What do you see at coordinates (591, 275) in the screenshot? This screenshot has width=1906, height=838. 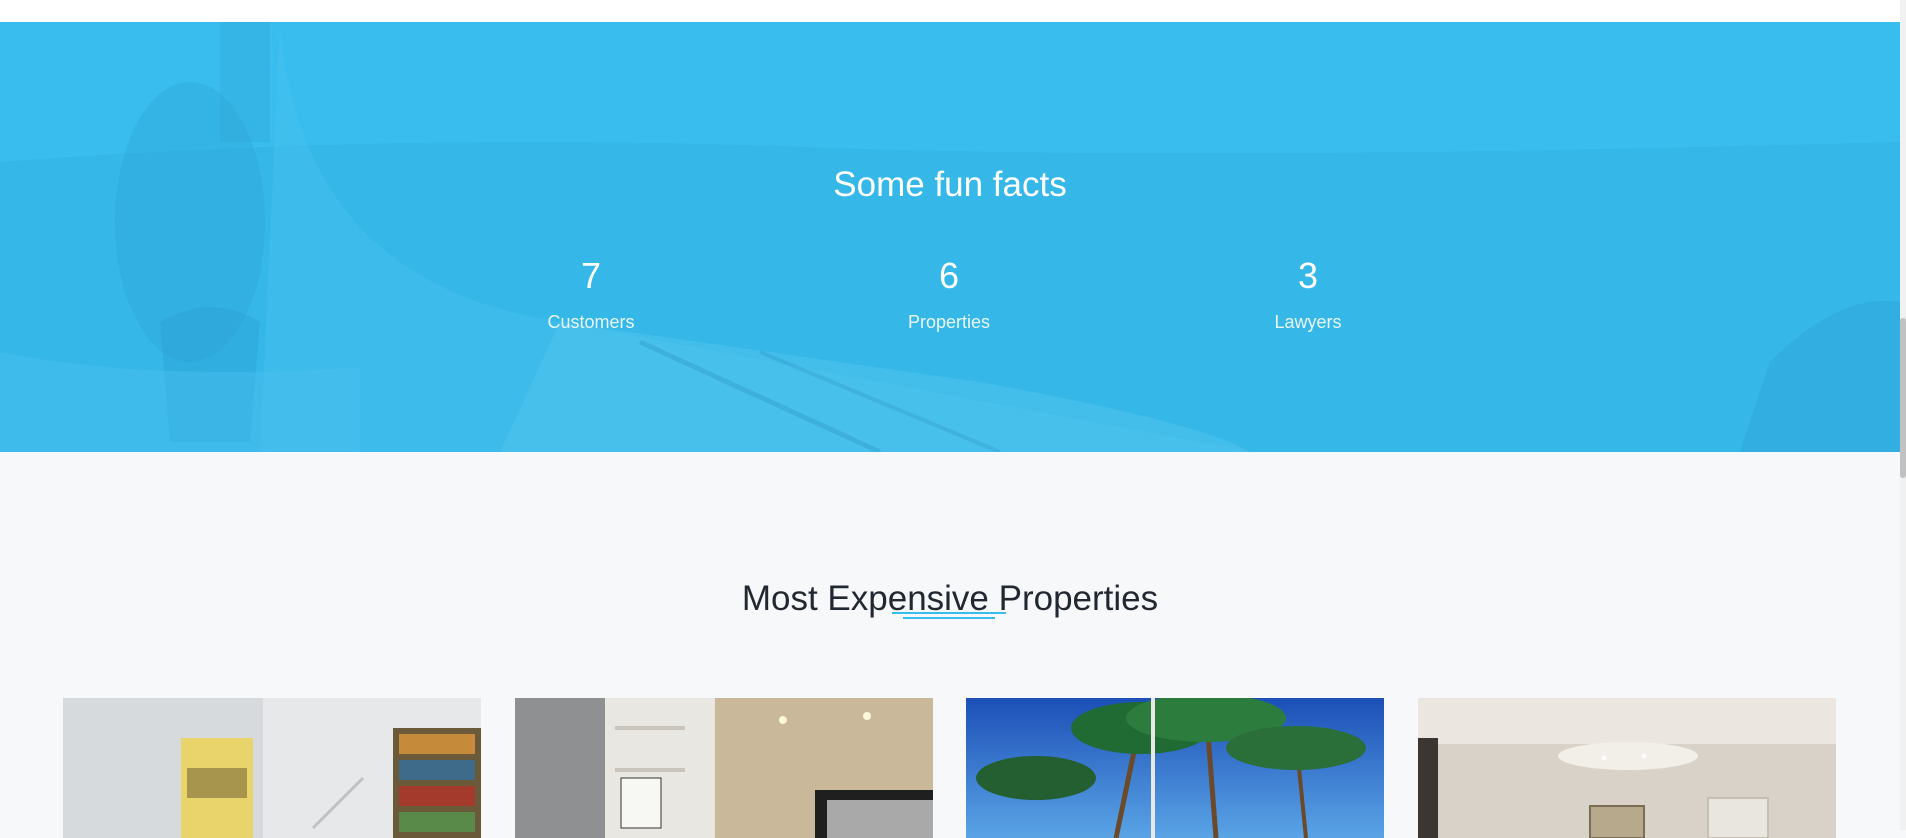 I see `fact-value: 7` at bounding box center [591, 275].